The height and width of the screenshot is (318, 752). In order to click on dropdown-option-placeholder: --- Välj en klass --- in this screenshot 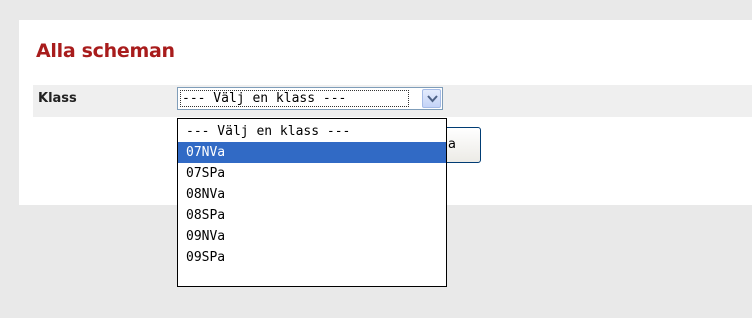, I will do `click(312, 131)`.